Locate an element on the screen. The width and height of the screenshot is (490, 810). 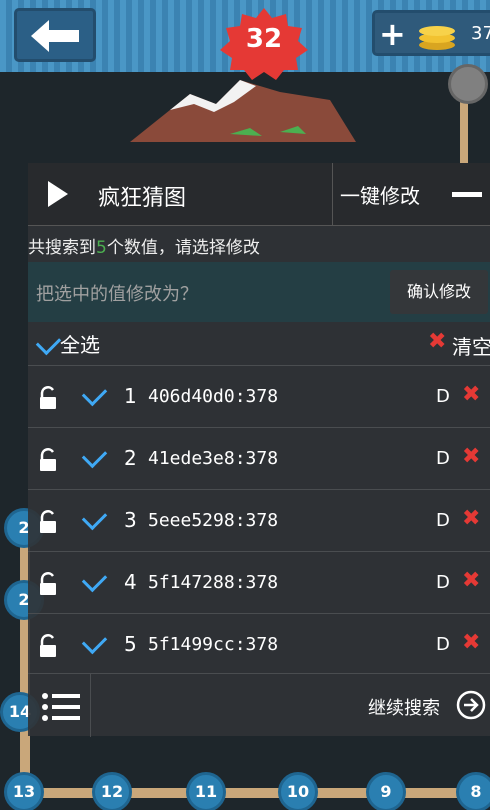
panel-title: 疯狂猜图 is located at coordinates (142, 198).